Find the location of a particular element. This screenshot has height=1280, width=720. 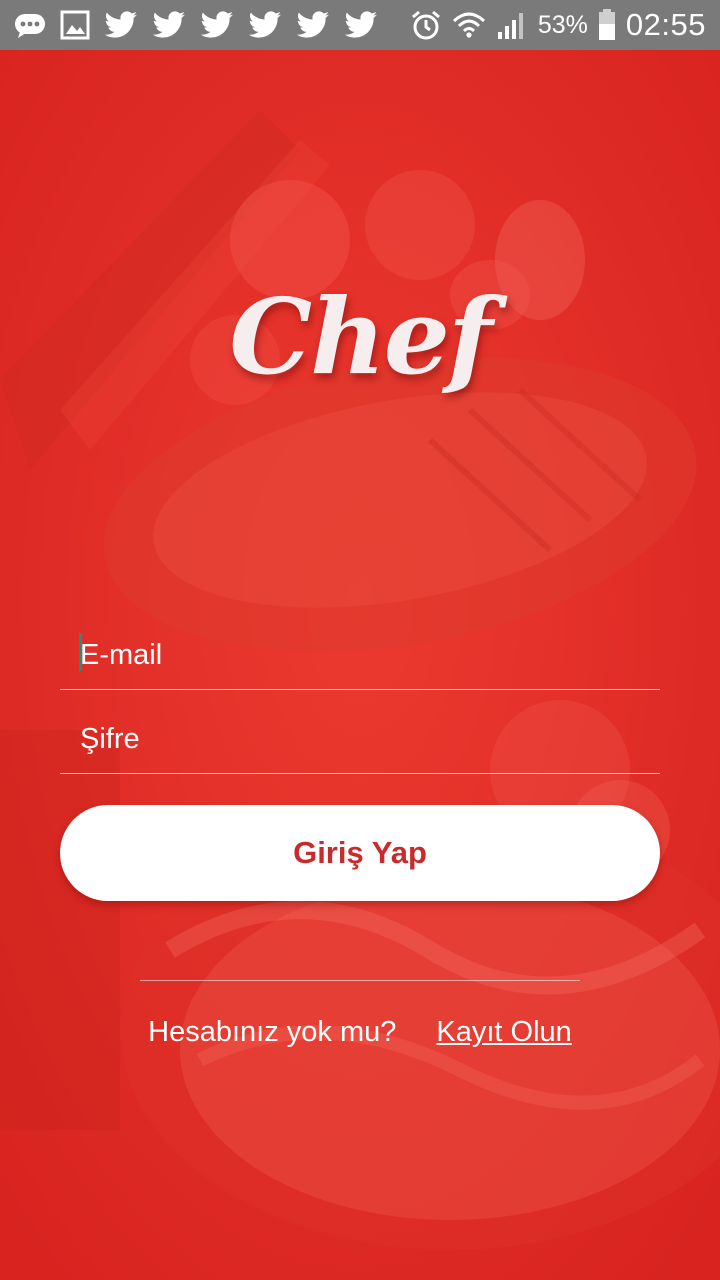

status-bar: 53% 02:55 is located at coordinates (360, 25).